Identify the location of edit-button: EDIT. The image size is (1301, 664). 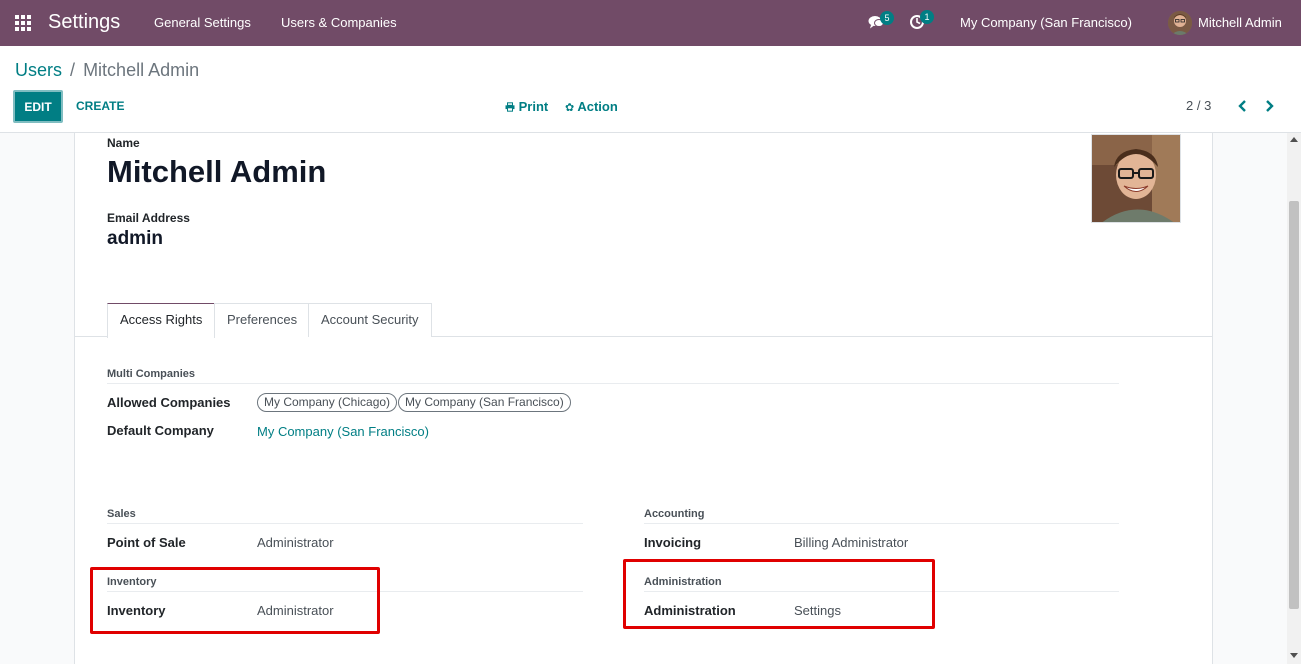
(38, 106).